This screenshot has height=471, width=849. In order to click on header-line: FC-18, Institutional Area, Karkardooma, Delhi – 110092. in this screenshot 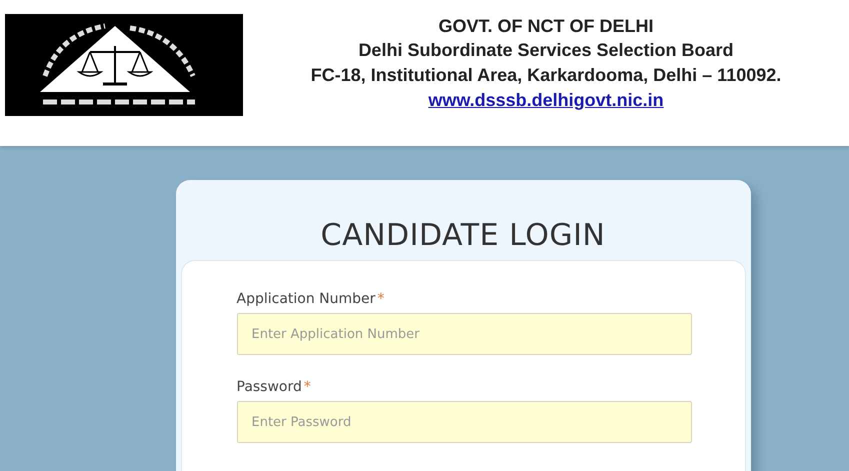, I will do `click(546, 75)`.